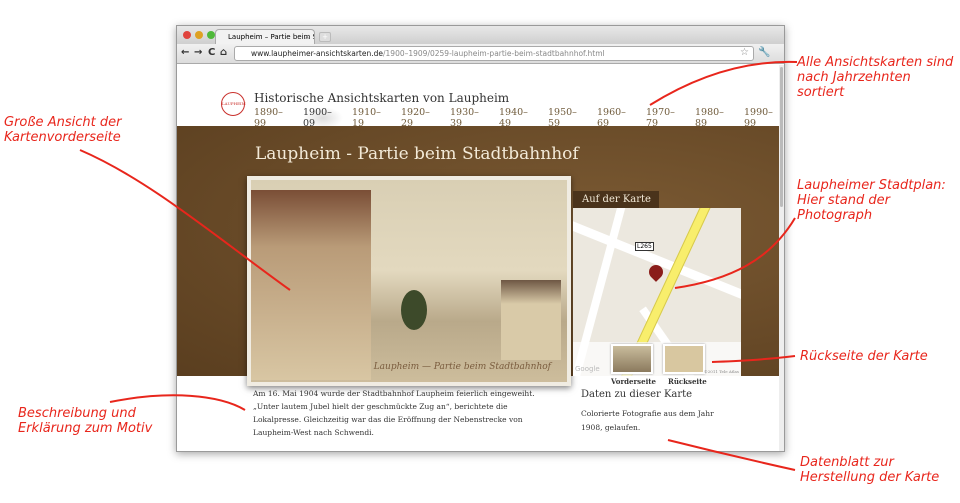 The image size is (960, 503). Describe the element at coordinates (198, 52) in the screenshot. I see `forward-icon: →` at that location.